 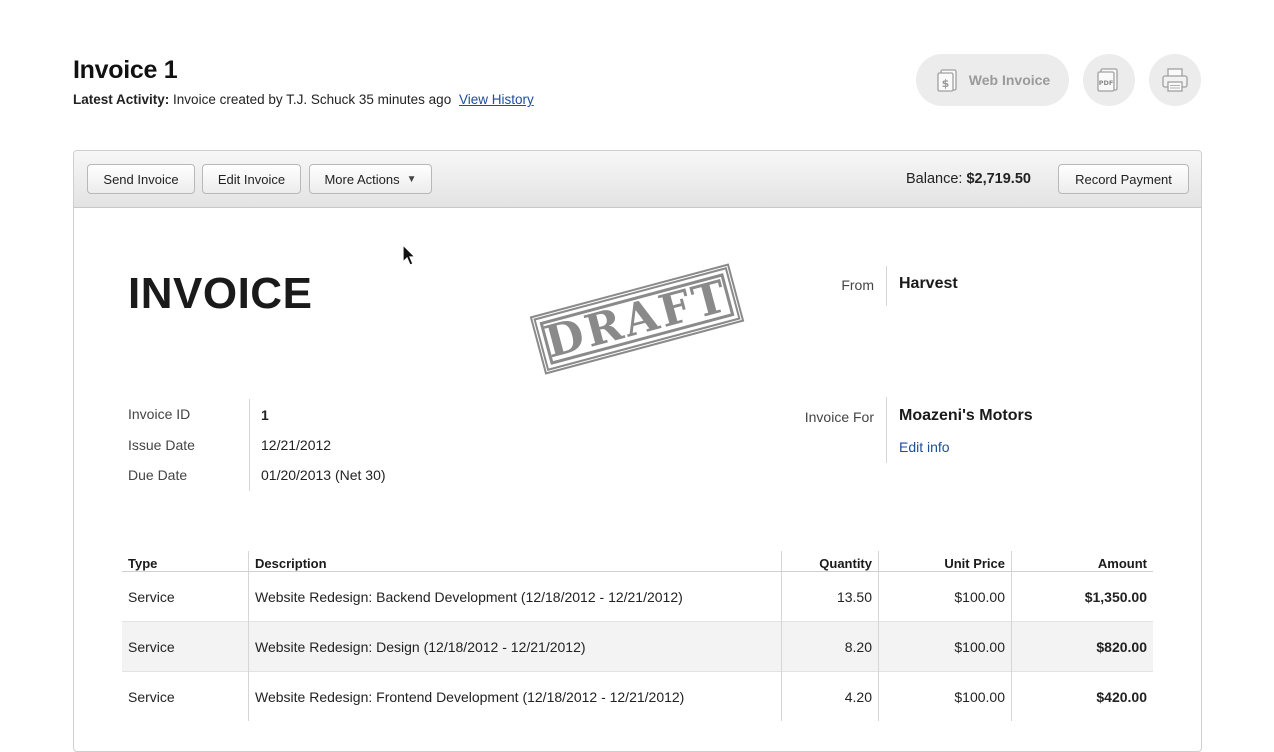 I want to click on quantity-header: Quantity, so click(x=830, y=561).